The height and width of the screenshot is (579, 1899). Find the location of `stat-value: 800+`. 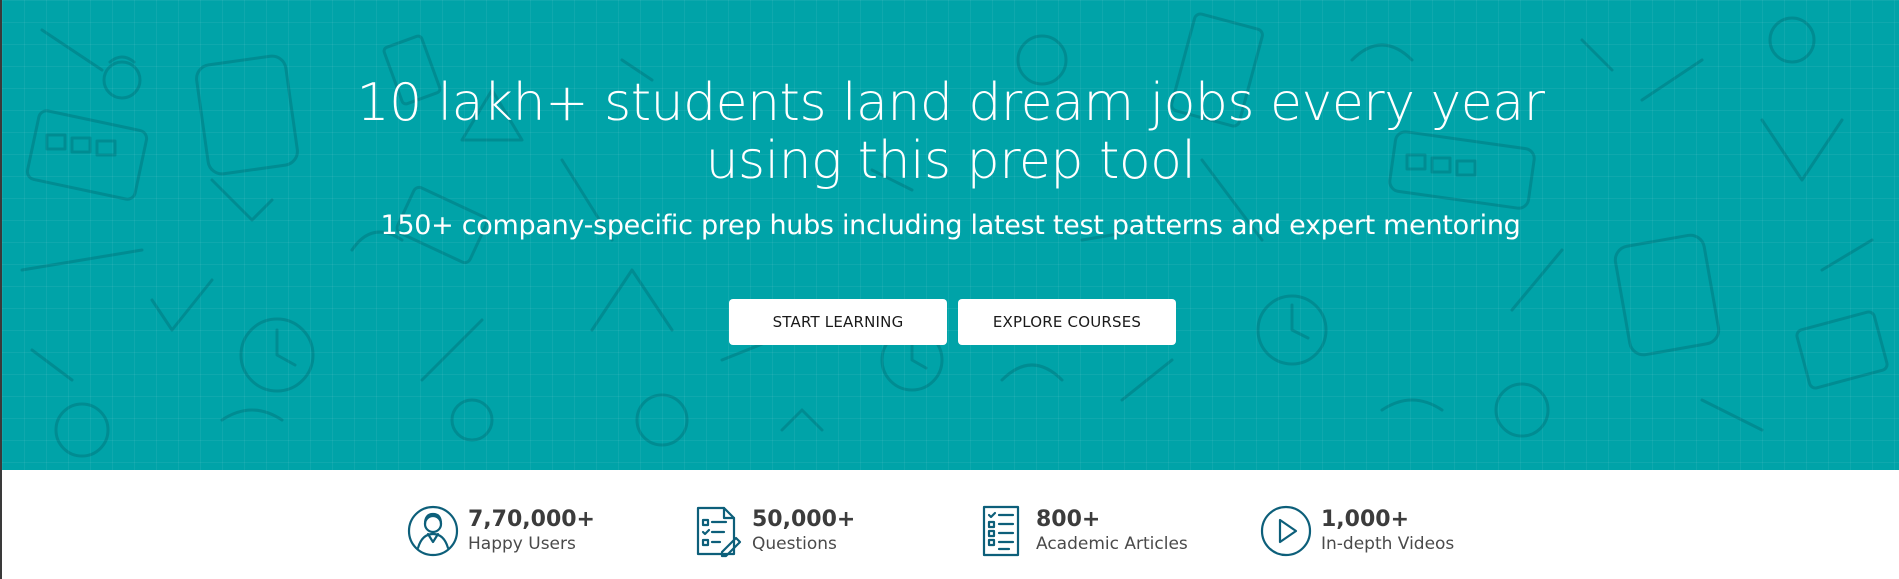

stat-value: 800+ is located at coordinates (1068, 519).